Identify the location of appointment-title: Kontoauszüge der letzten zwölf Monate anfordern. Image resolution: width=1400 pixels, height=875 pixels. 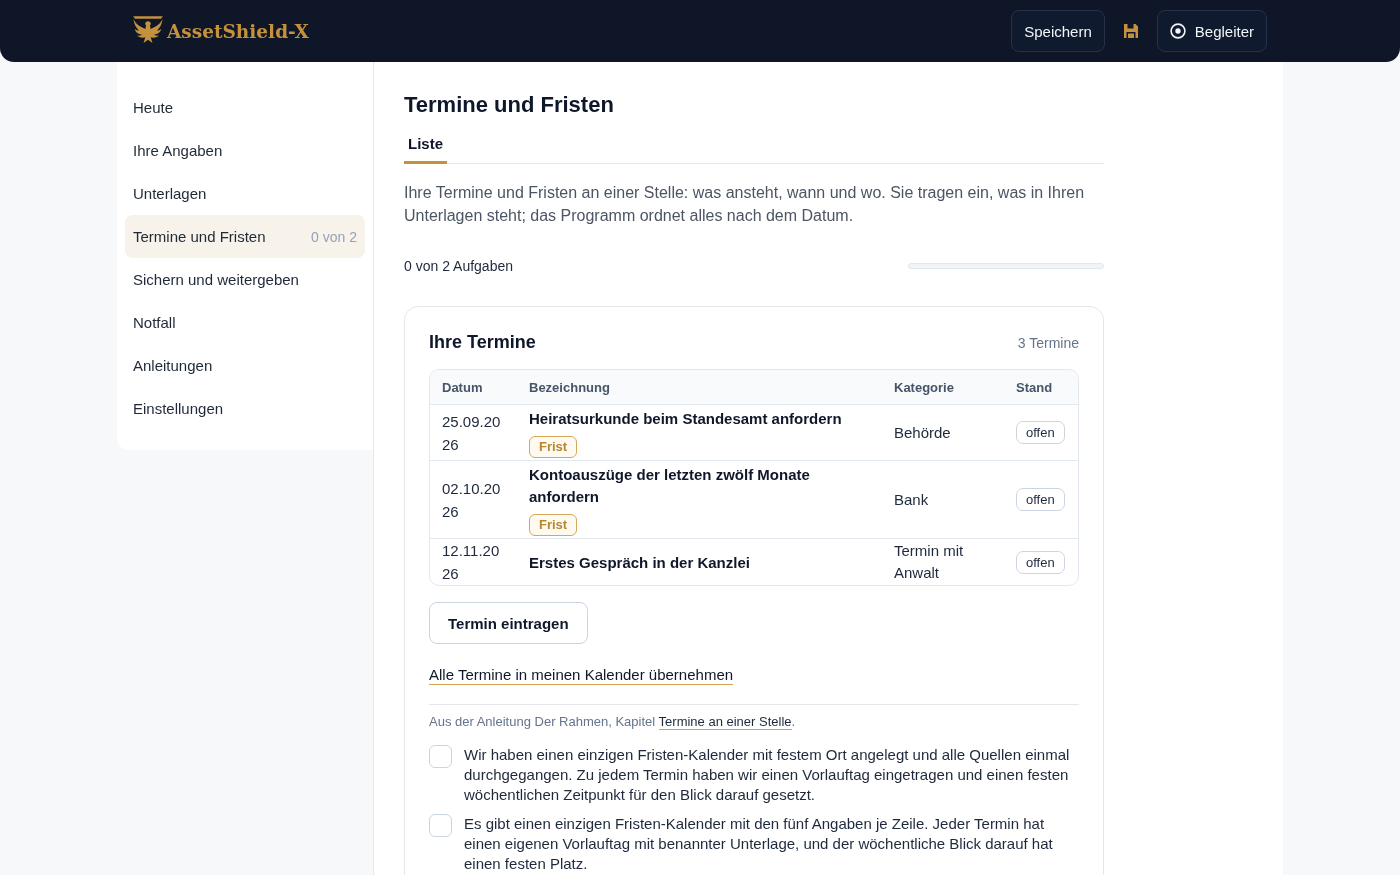
(670, 486).